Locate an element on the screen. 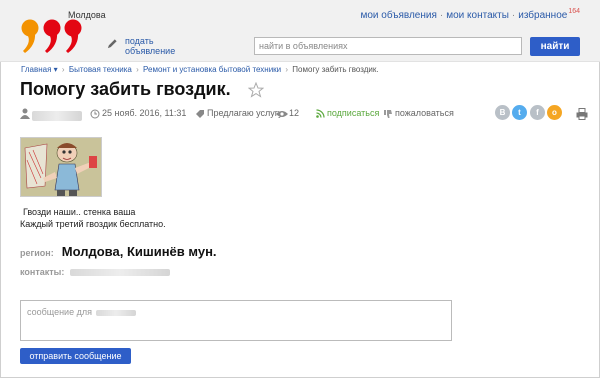 This screenshot has height=378, width=600. region-value: Молдова, Кишинёв мун. is located at coordinates (139, 251).